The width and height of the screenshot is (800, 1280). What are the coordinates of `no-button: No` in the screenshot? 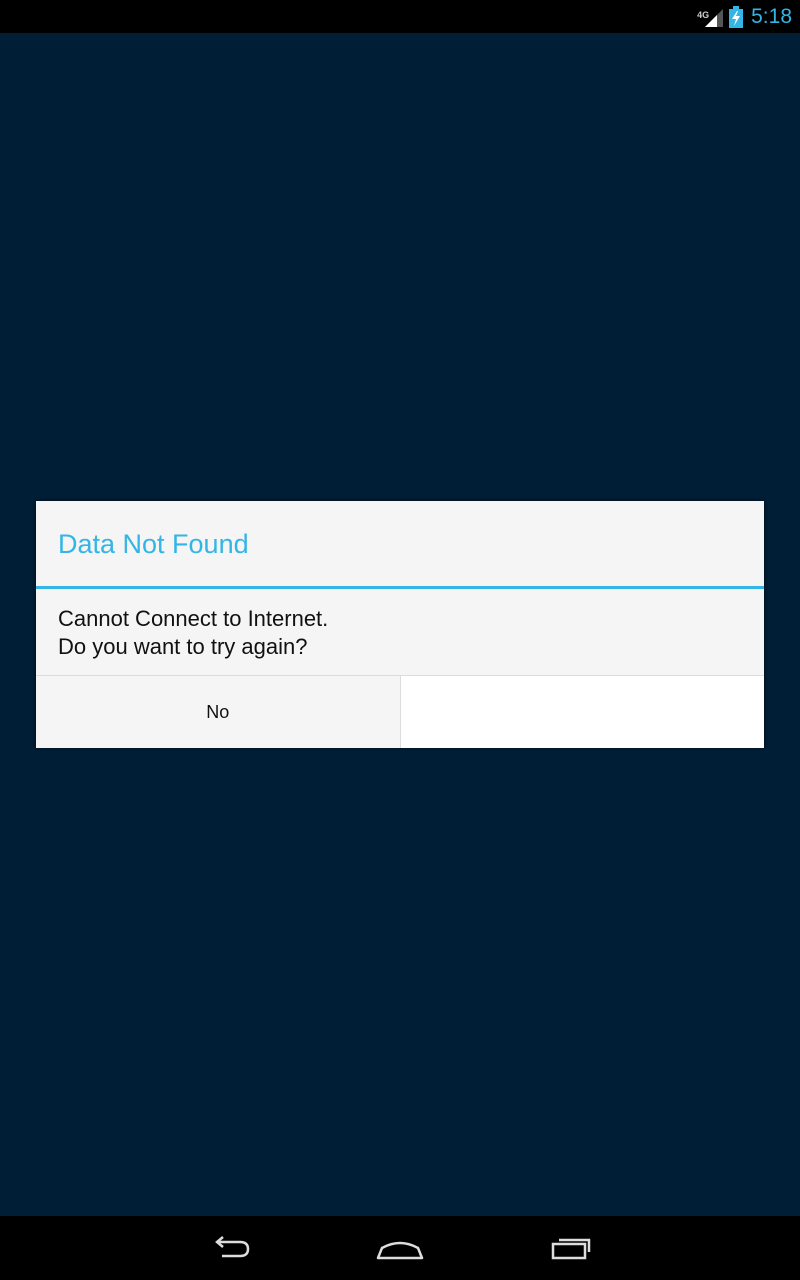 It's located at (218, 712).